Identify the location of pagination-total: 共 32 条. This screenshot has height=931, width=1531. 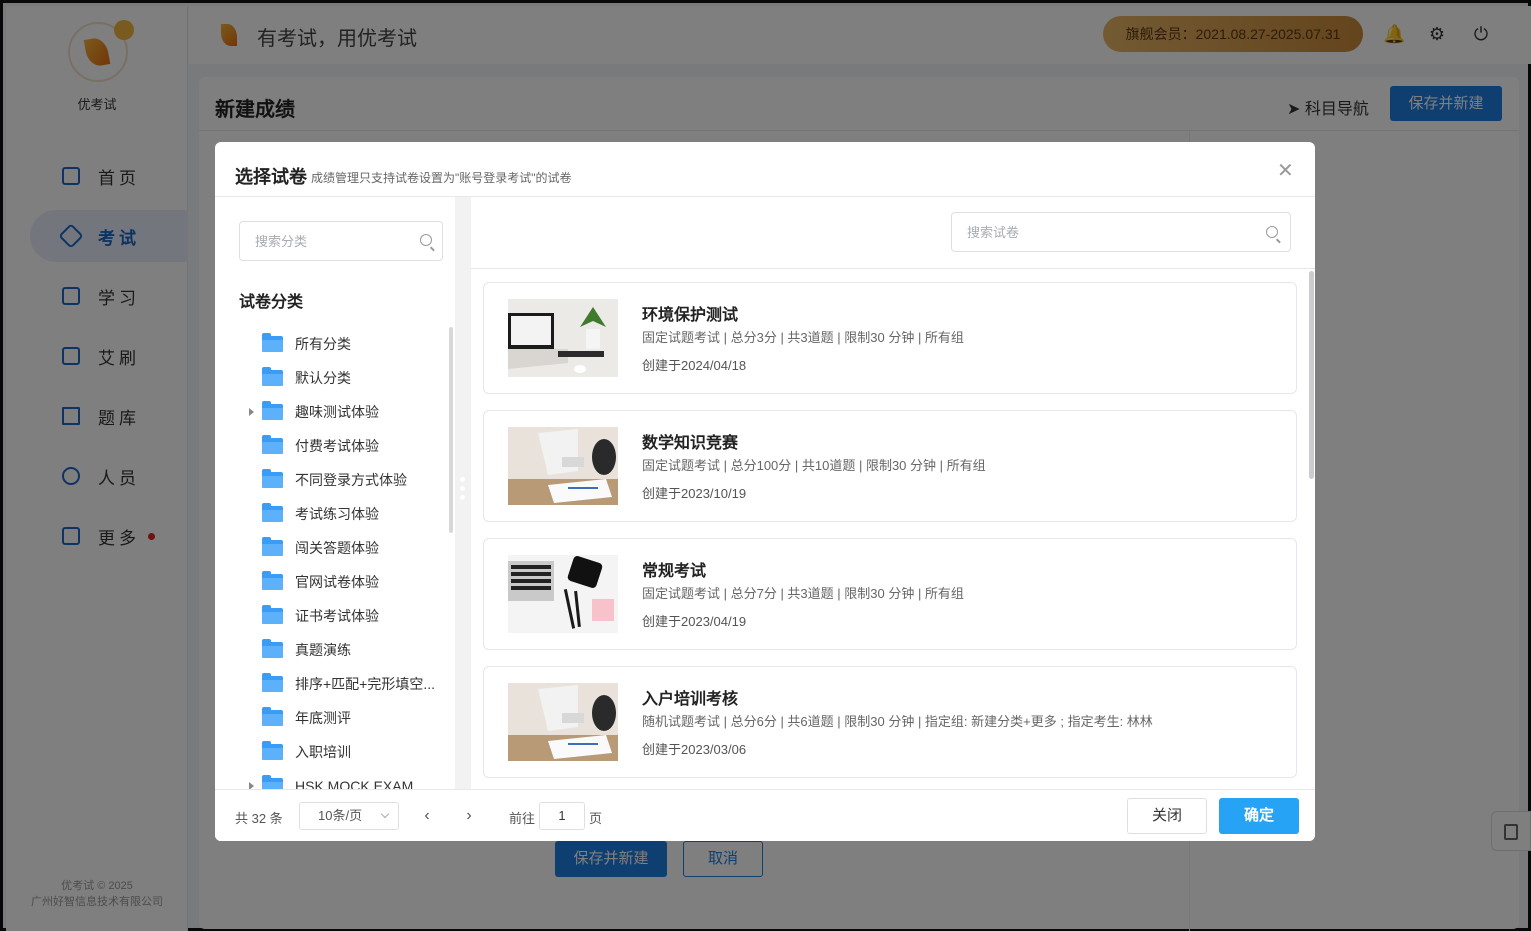
(259, 818).